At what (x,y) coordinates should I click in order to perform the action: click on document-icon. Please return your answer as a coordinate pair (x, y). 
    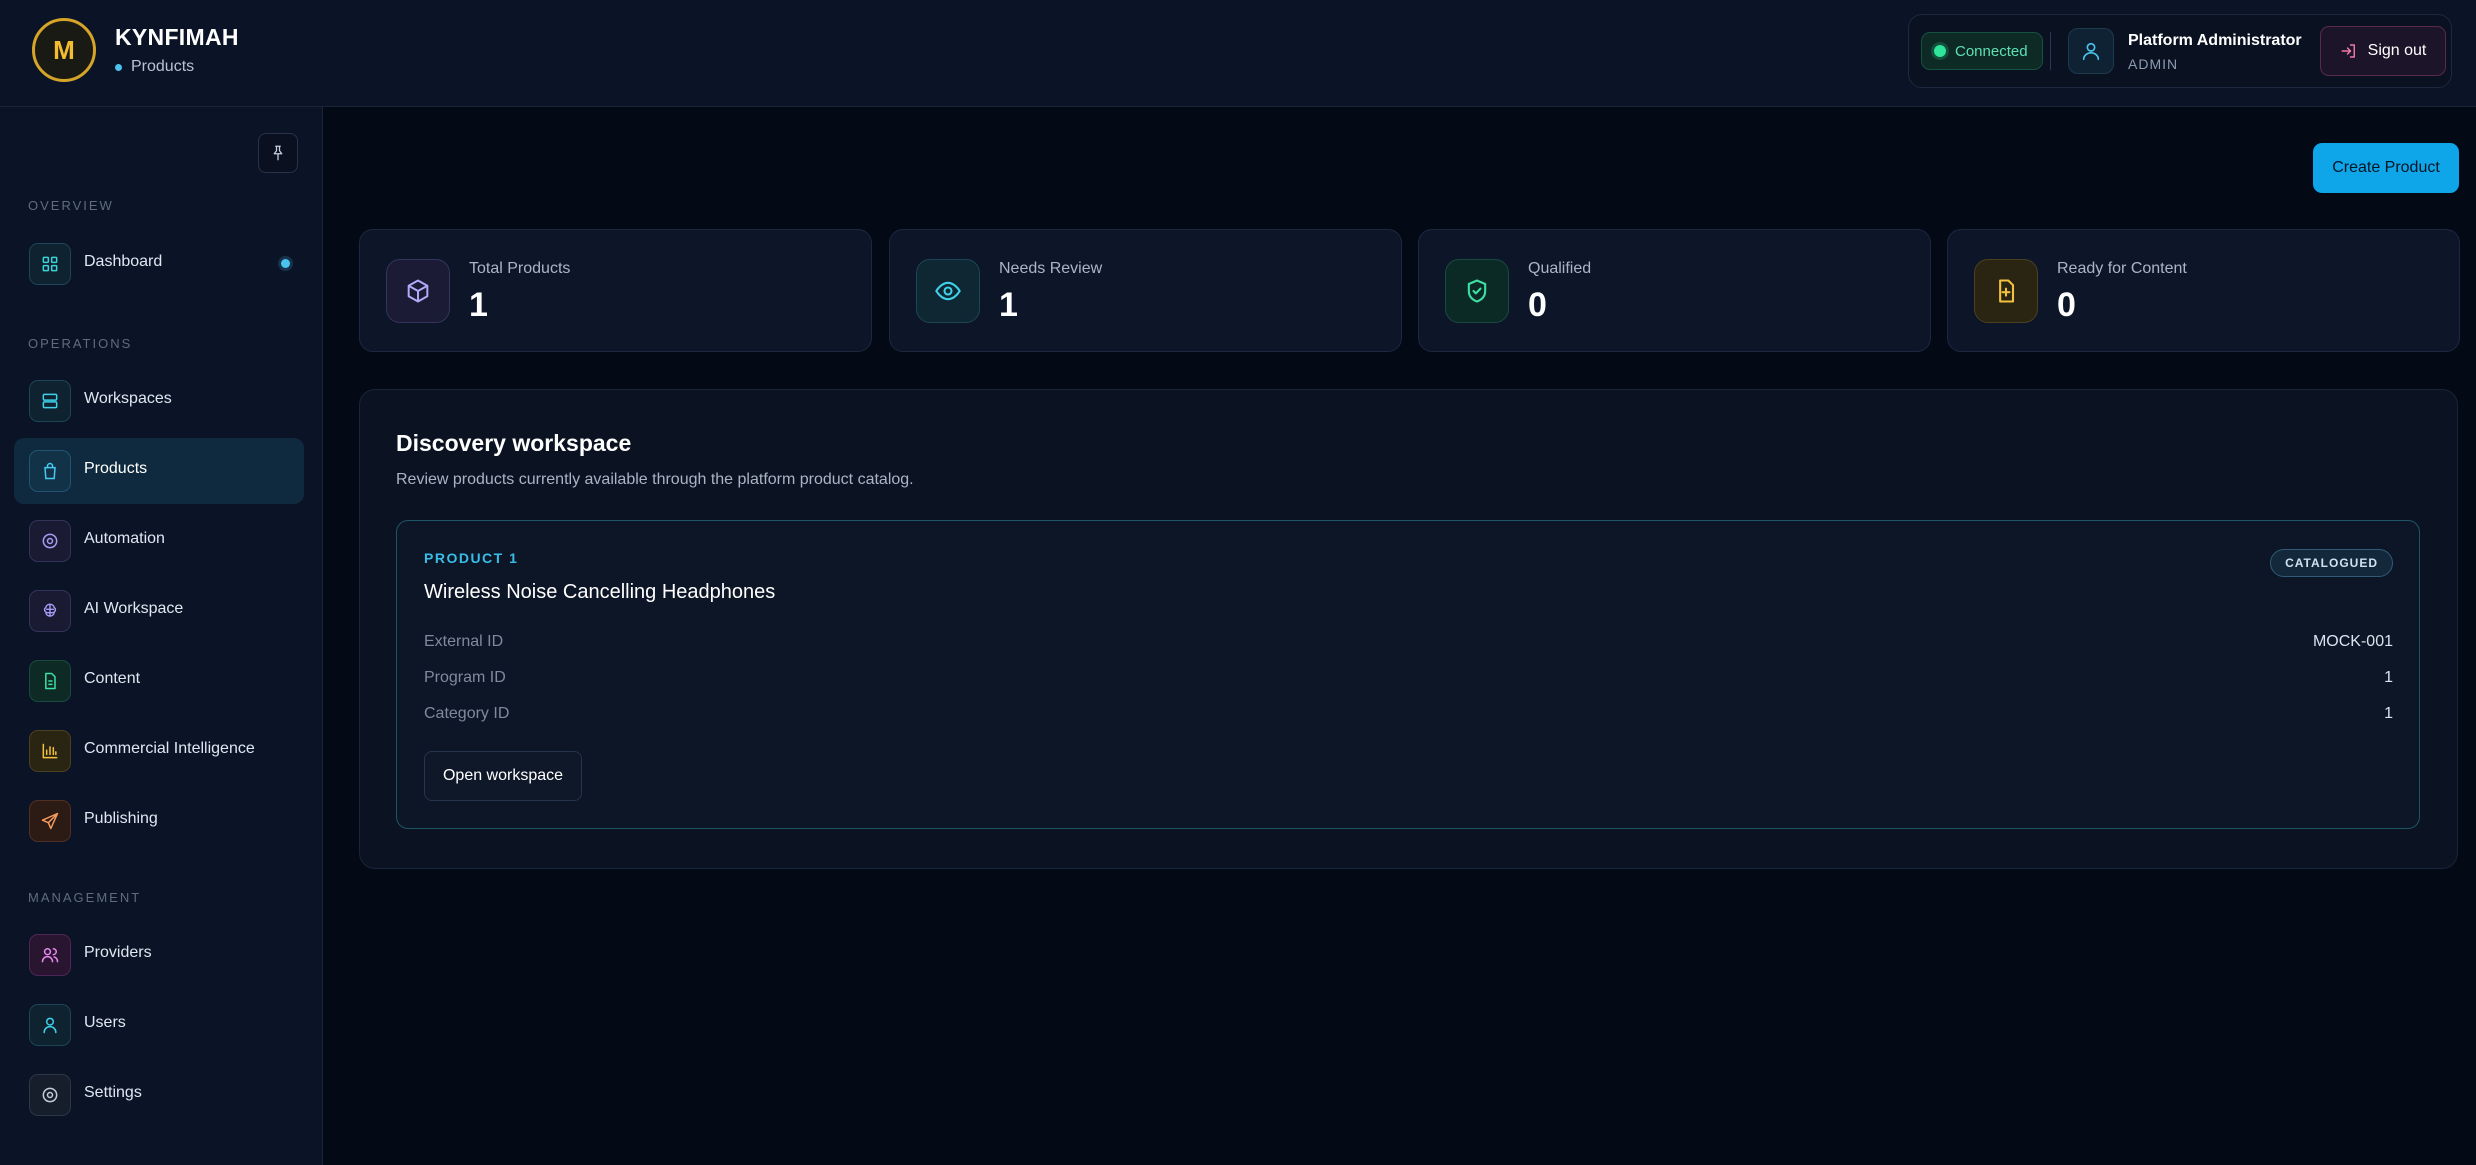
    Looking at the image, I should click on (50, 681).